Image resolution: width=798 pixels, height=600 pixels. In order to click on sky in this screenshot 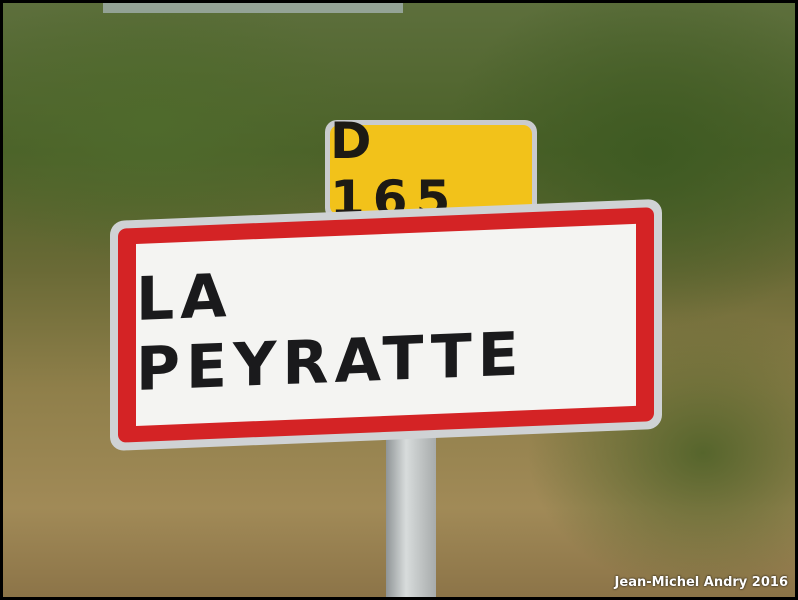, I will do `click(253, 8)`.